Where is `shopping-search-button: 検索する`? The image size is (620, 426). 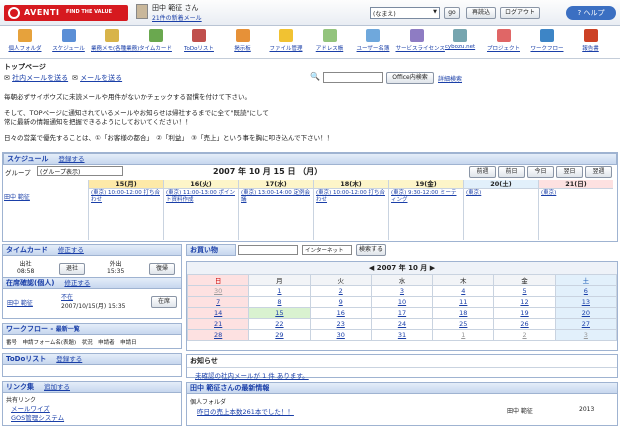
shopping-search-button: 検索する is located at coordinates (371, 250).